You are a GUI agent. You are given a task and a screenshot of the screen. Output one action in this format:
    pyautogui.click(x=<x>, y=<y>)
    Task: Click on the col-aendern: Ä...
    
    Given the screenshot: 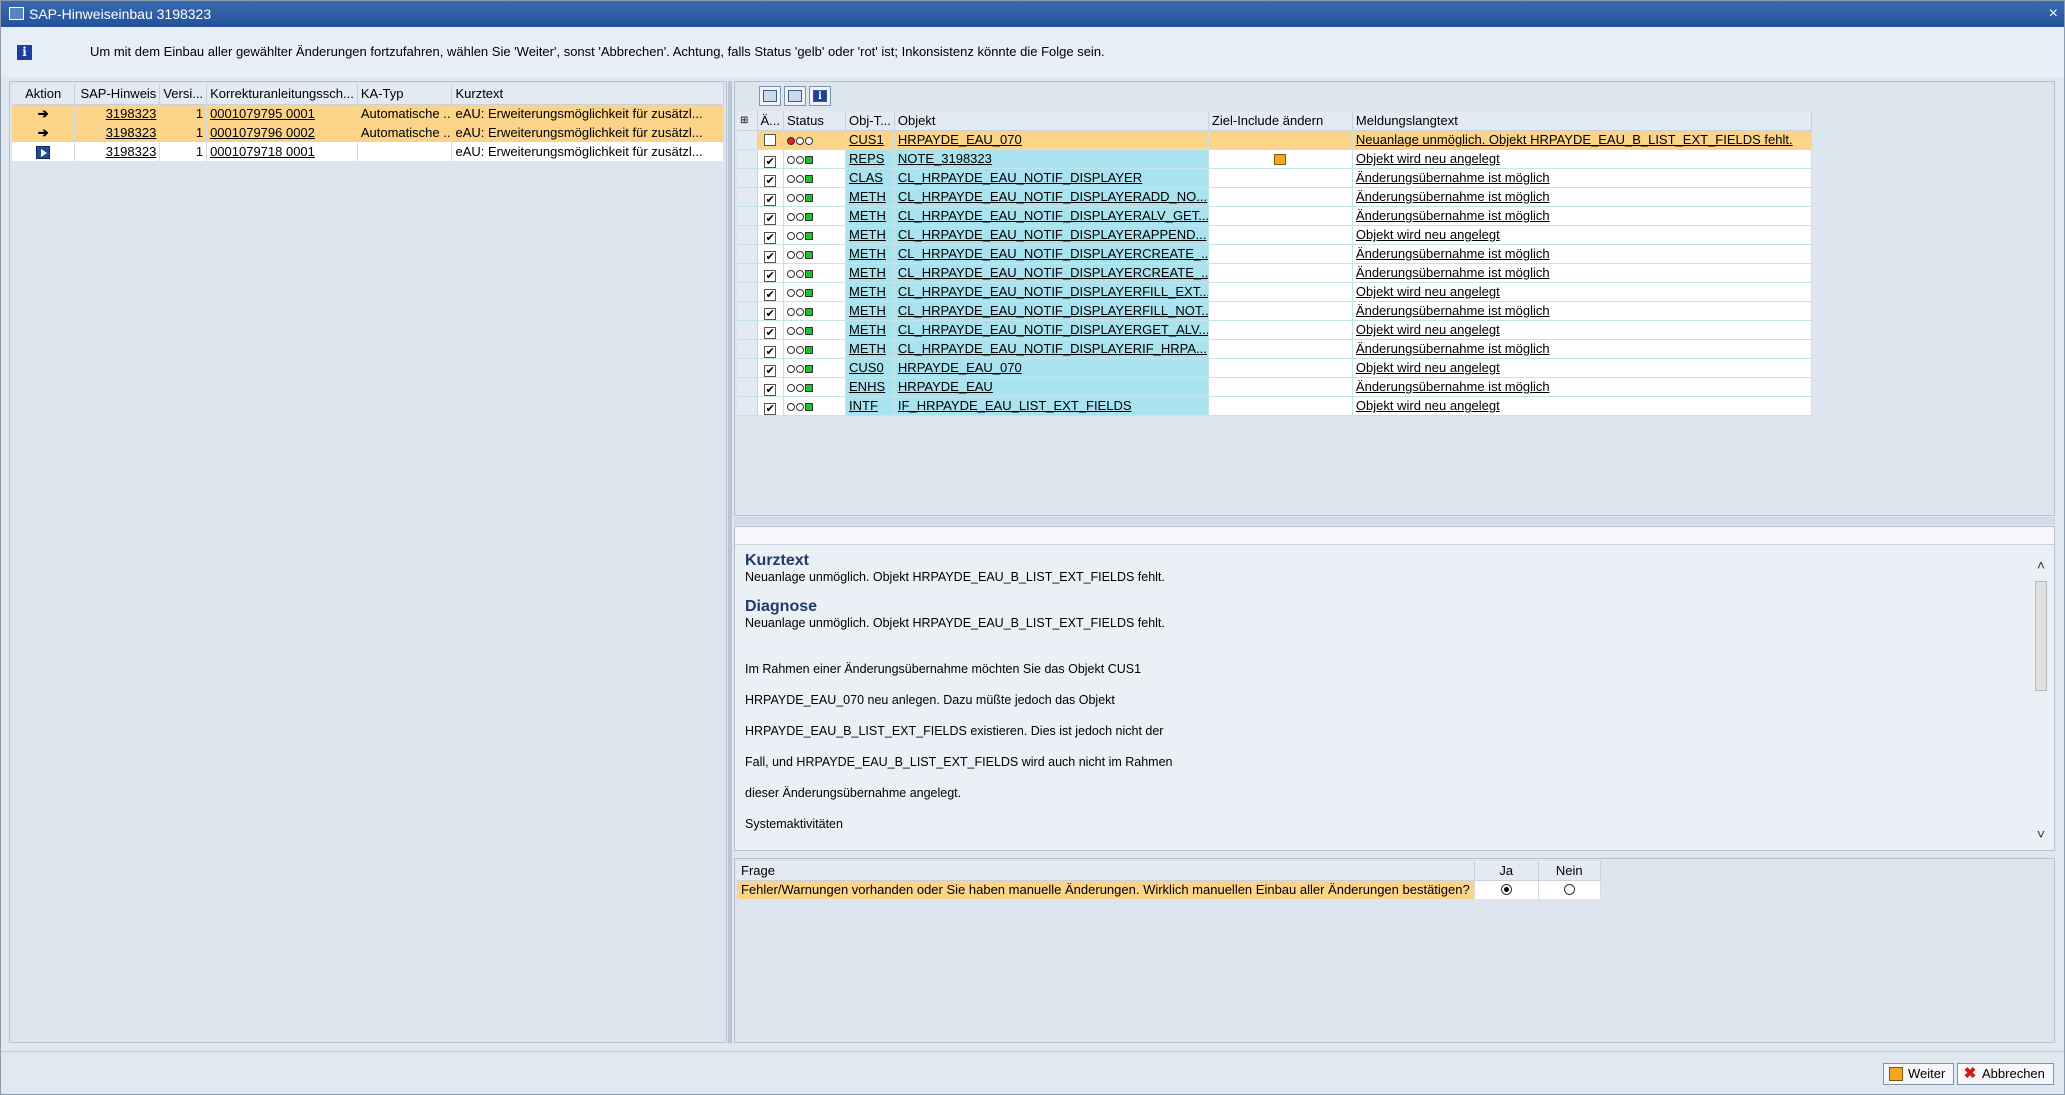 What is the action you would take?
    pyautogui.click(x=771, y=121)
    